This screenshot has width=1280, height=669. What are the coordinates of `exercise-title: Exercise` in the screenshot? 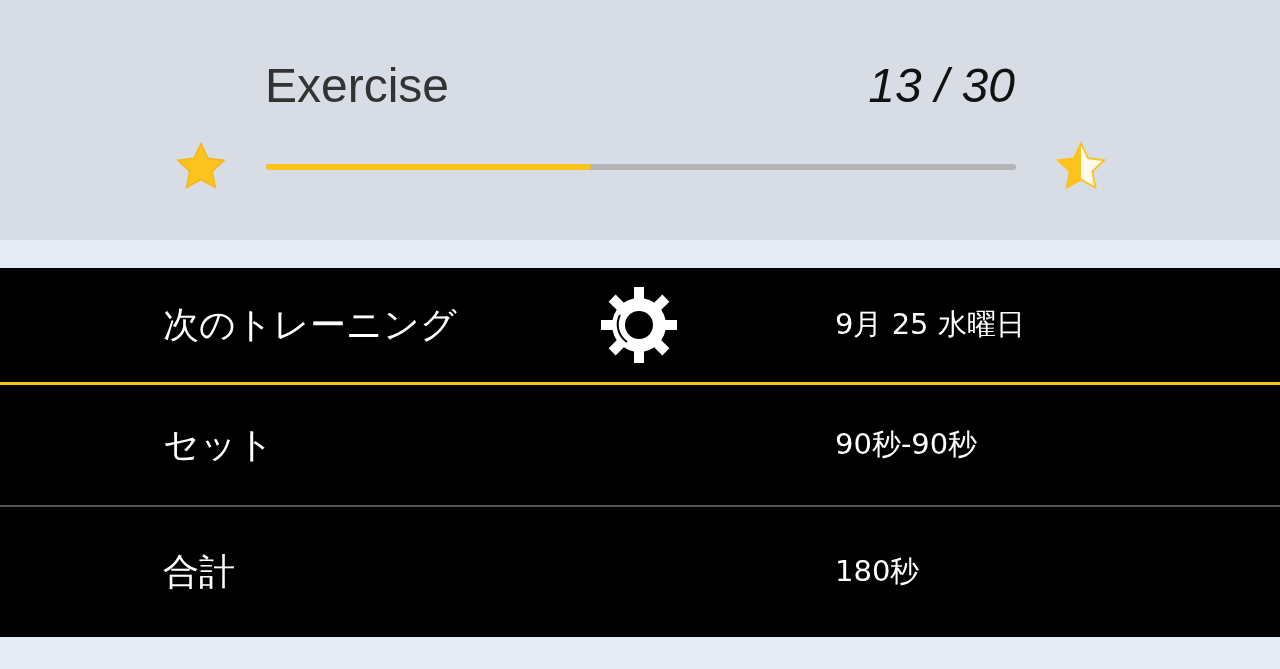 It's located at (357, 86).